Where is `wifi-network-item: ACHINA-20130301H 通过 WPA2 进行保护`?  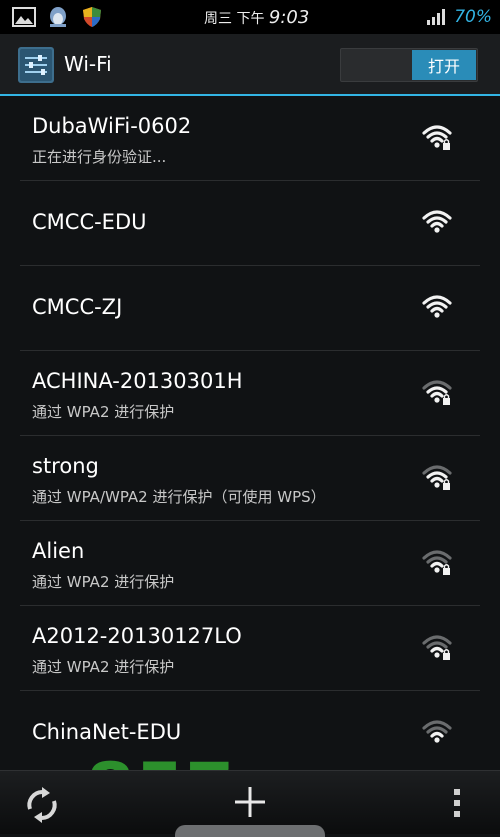
wifi-network-item: ACHINA-20130301H 通过 WPA2 进行保护 is located at coordinates (250, 393).